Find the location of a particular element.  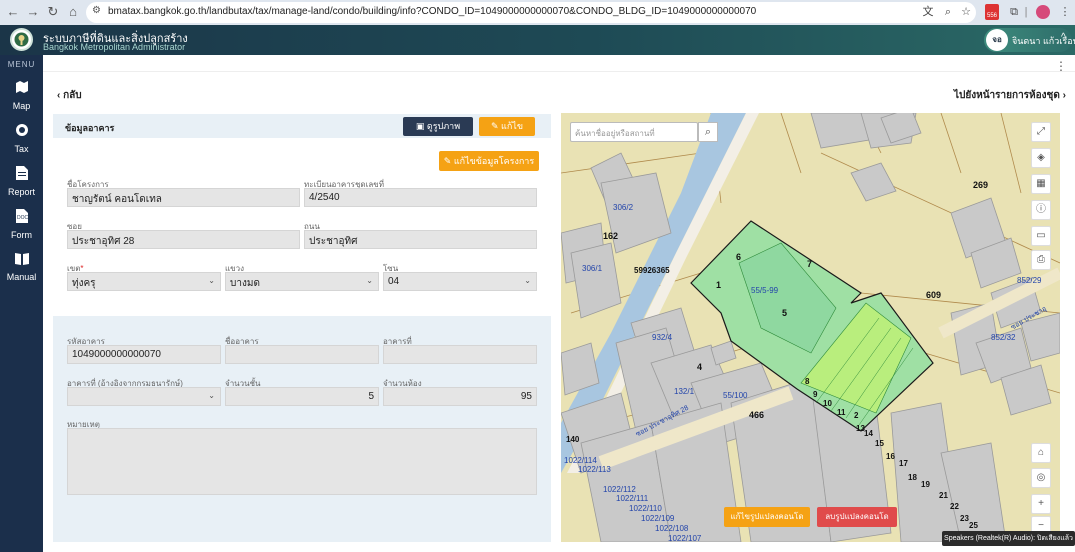

edit-parcel-button: แก้ไขรูปแปลงคอนโด is located at coordinates (767, 517).